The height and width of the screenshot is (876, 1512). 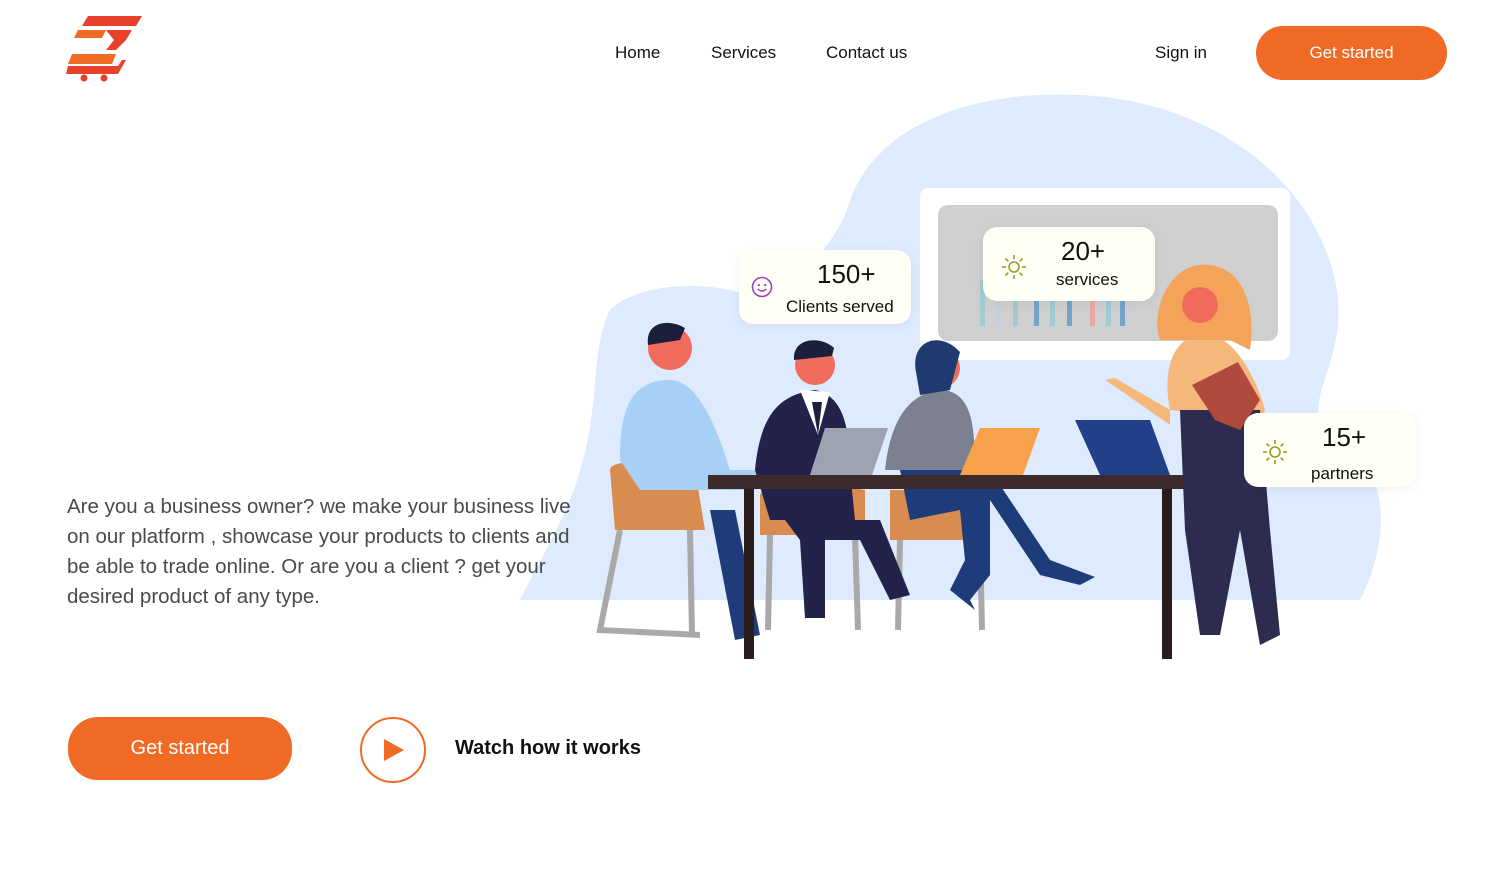 I want to click on stat-card-partners: 15+ partners, so click(x=1330, y=450).